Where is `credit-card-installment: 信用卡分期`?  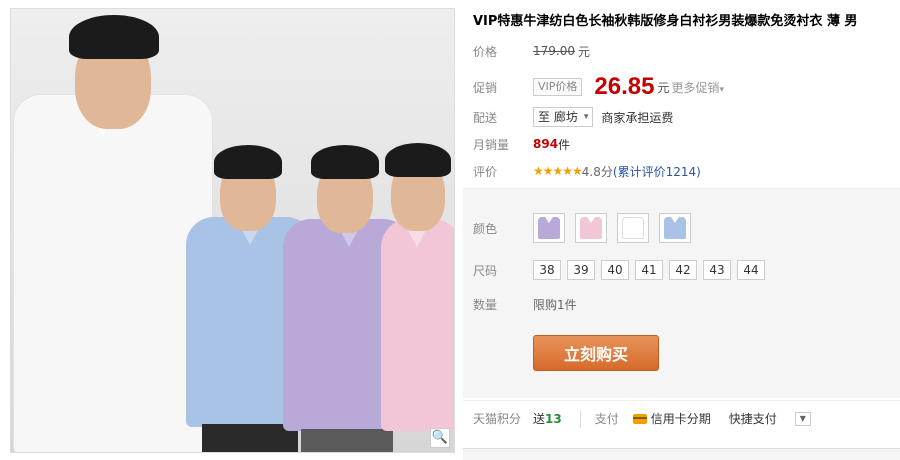
credit-card-installment: 信用卡分期 is located at coordinates (671, 418).